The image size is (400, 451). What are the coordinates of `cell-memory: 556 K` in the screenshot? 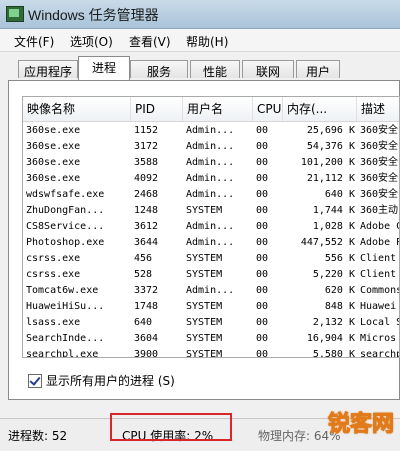 It's located at (339, 258).